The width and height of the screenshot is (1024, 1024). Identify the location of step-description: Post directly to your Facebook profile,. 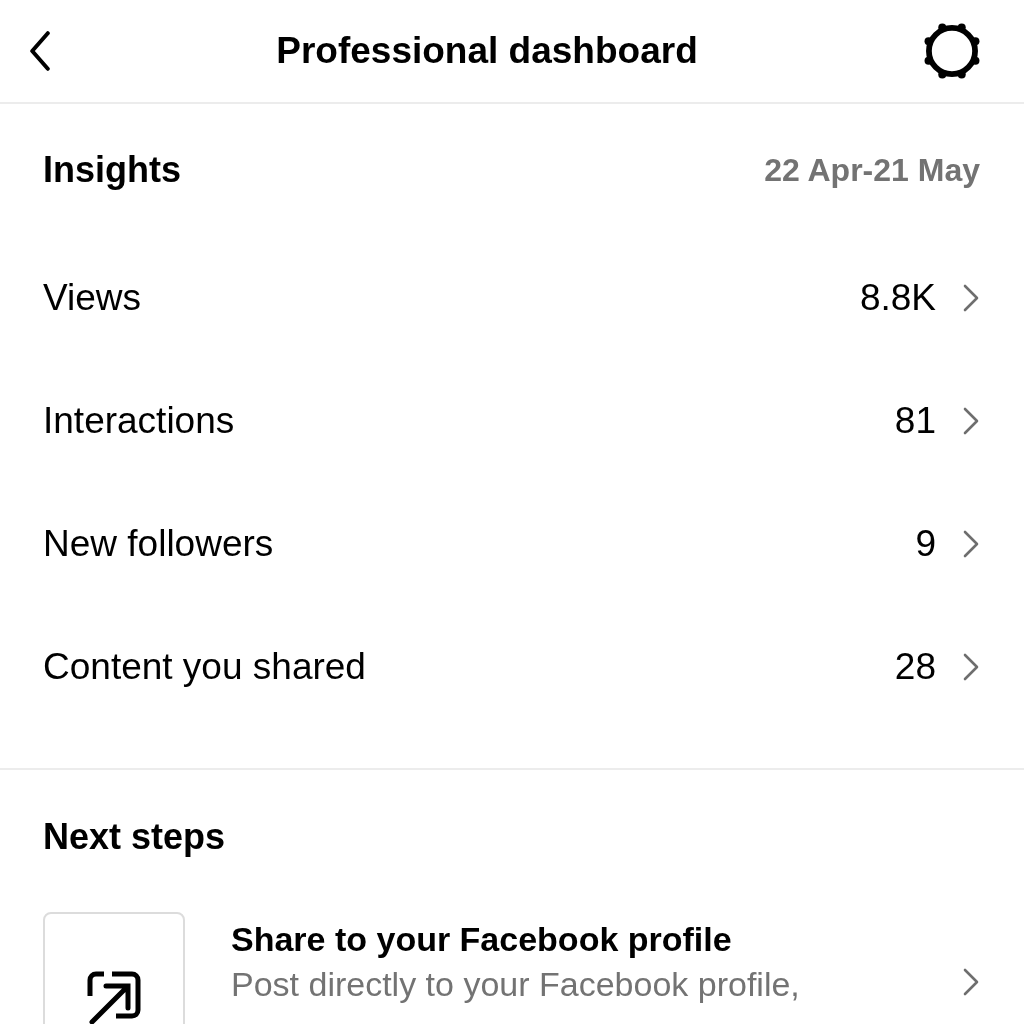
(516, 984).